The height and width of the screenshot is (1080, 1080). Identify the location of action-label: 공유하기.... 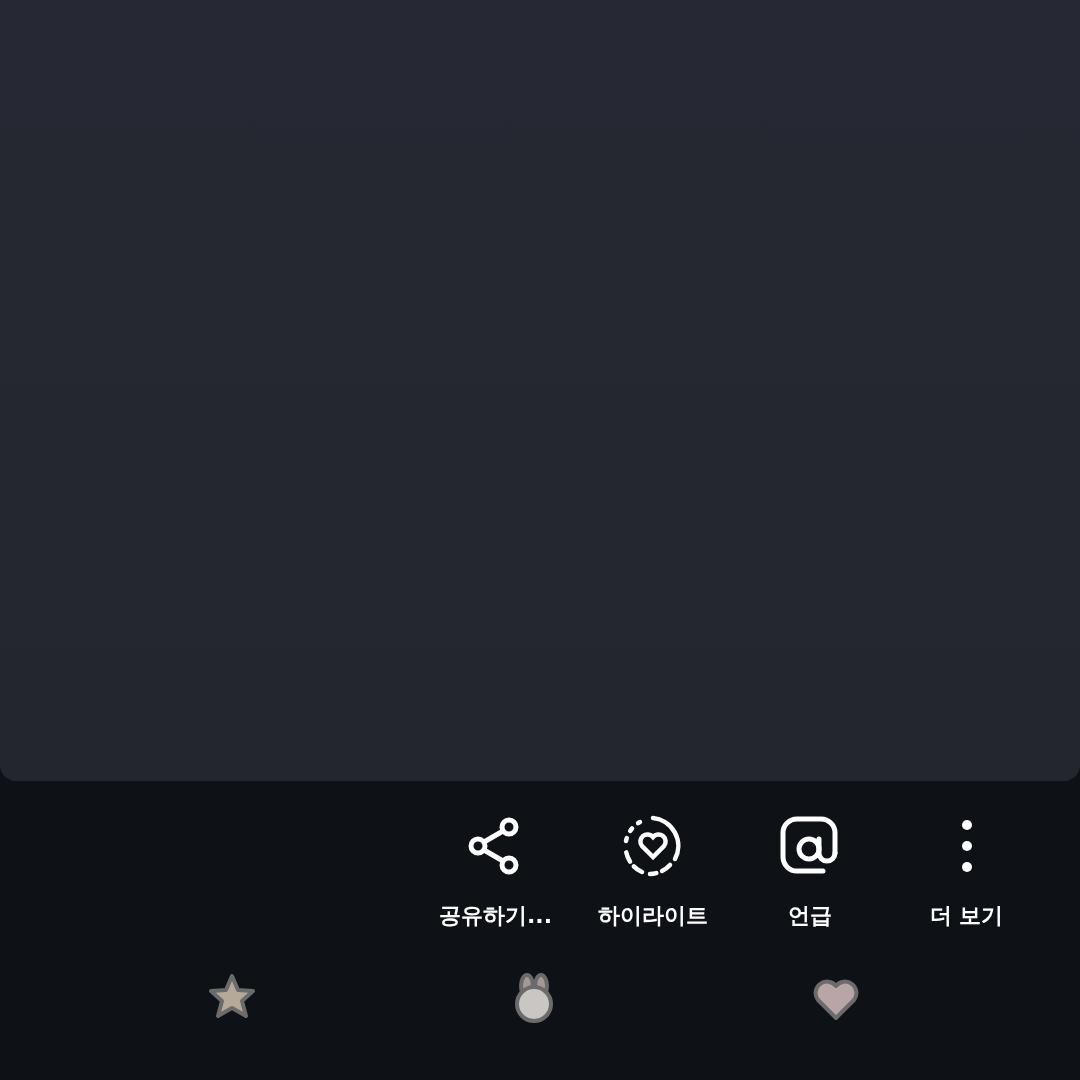
(495, 915).